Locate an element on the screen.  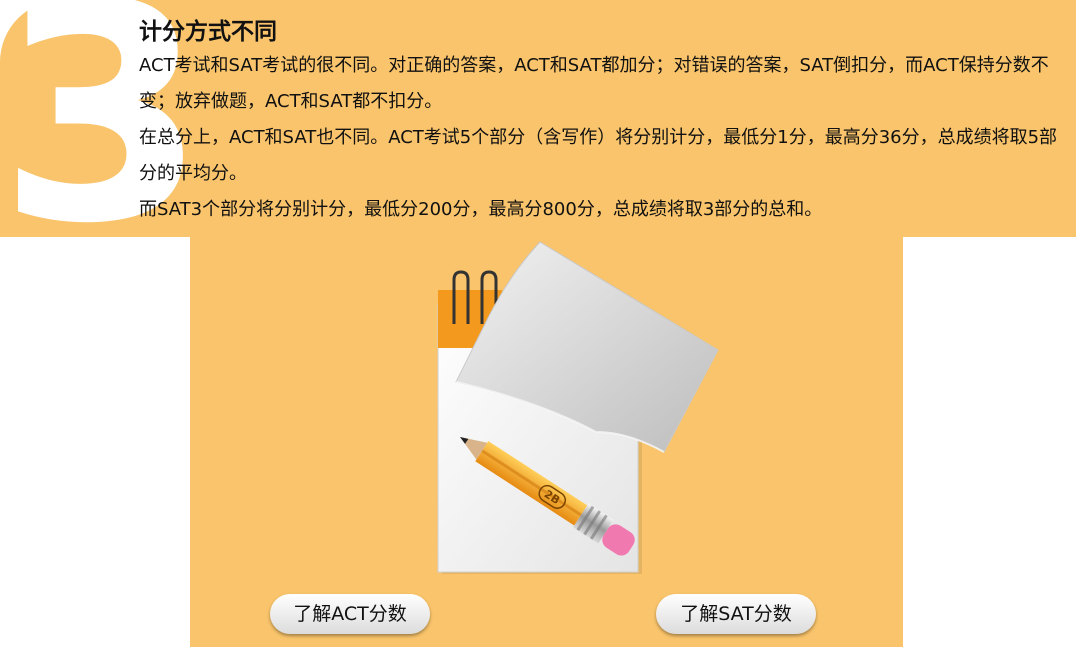
learn-sat-score-button: 了解SAT分数 is located at coordinates (736, 614).